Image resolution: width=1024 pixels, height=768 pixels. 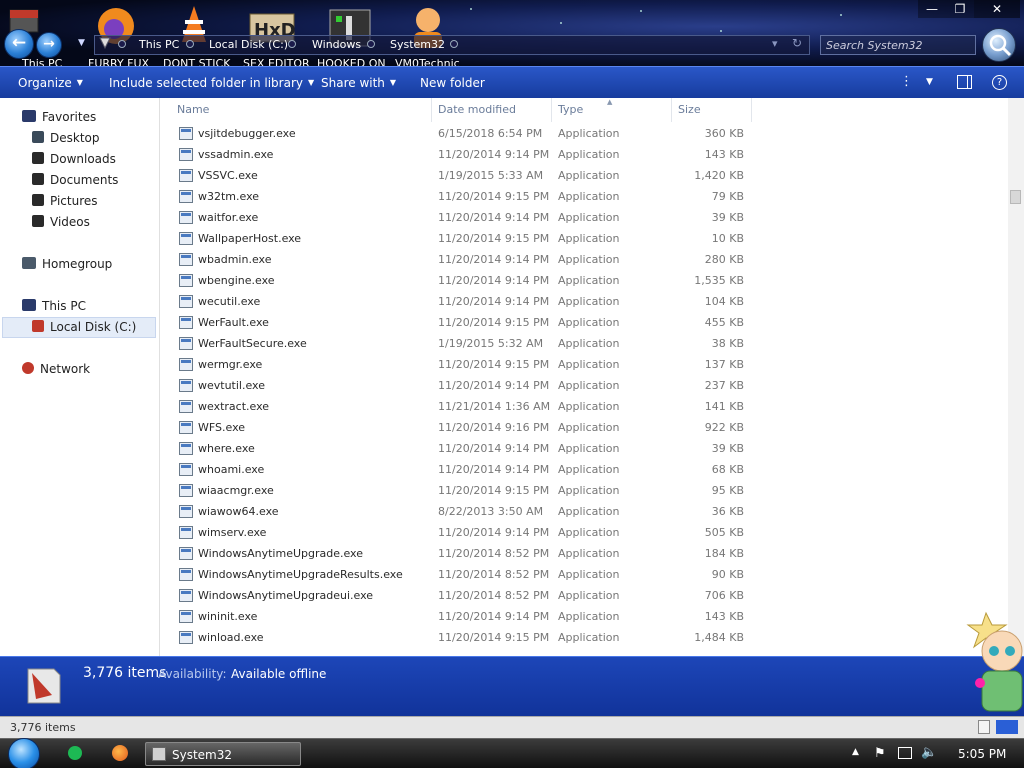 What do you see at coordinates (610, 102) in the screenshot?
I see `sort-ascending-icon: ▲` at bounding box center [610, 102].